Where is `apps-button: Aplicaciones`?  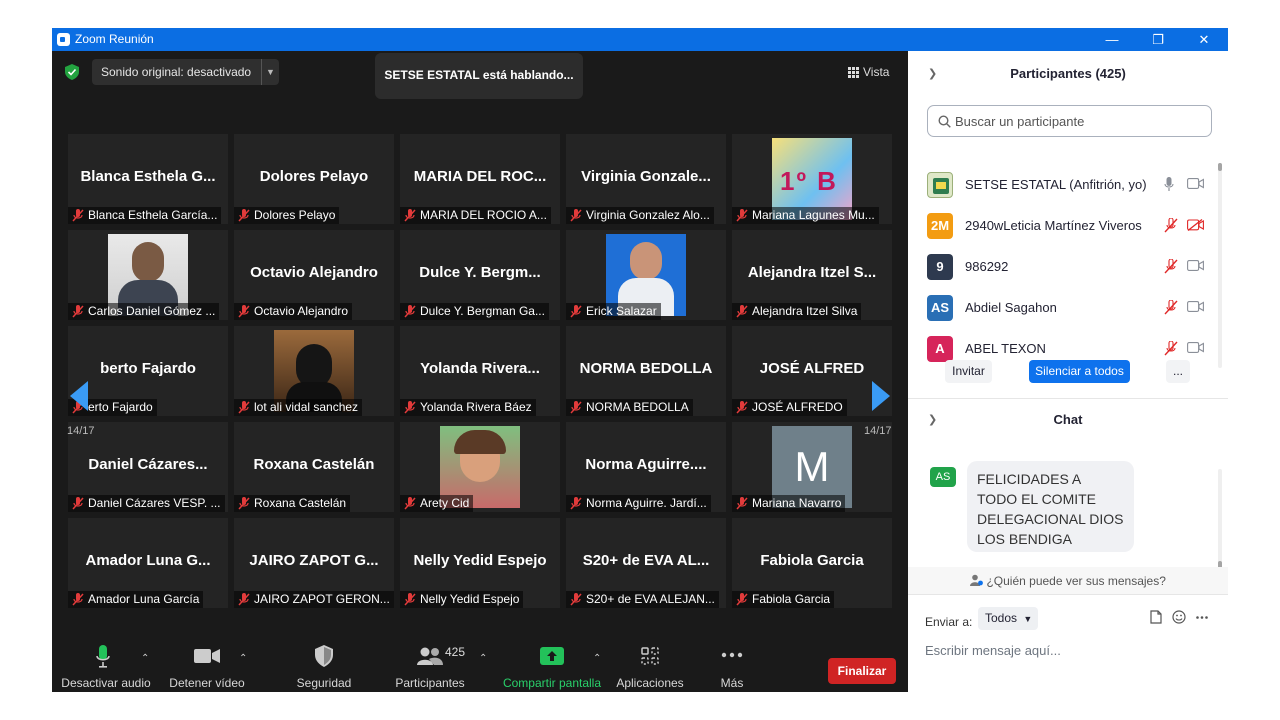
apps-button: Aplicaciones is located at coordinates (650, 662).